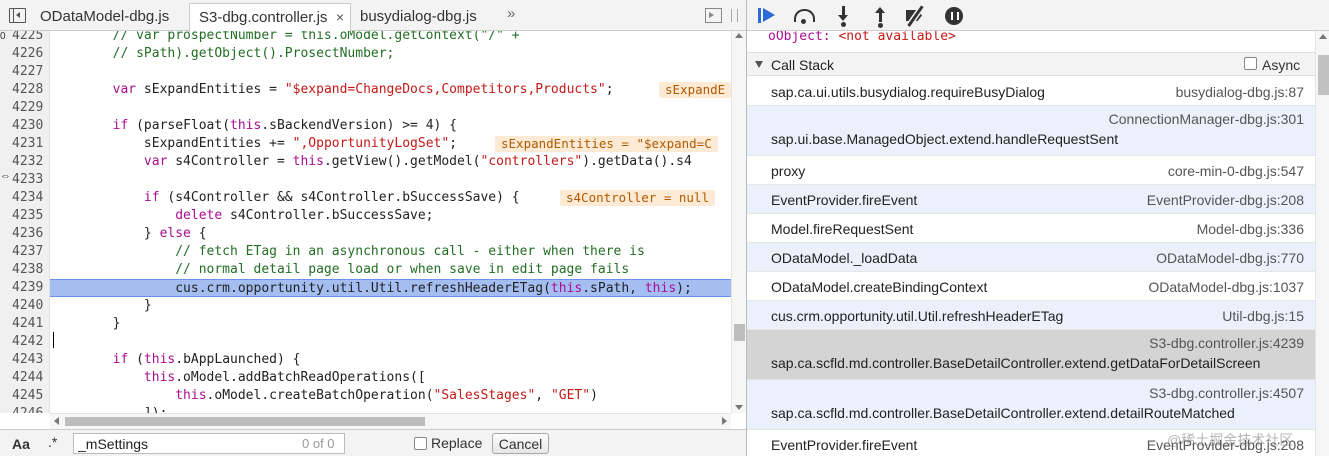 Image resolution: width=1329 pixels, height=456 pixels. I want to click on call-frame-location: S3-dbg.controller.js:4239, so click(1226, 343).